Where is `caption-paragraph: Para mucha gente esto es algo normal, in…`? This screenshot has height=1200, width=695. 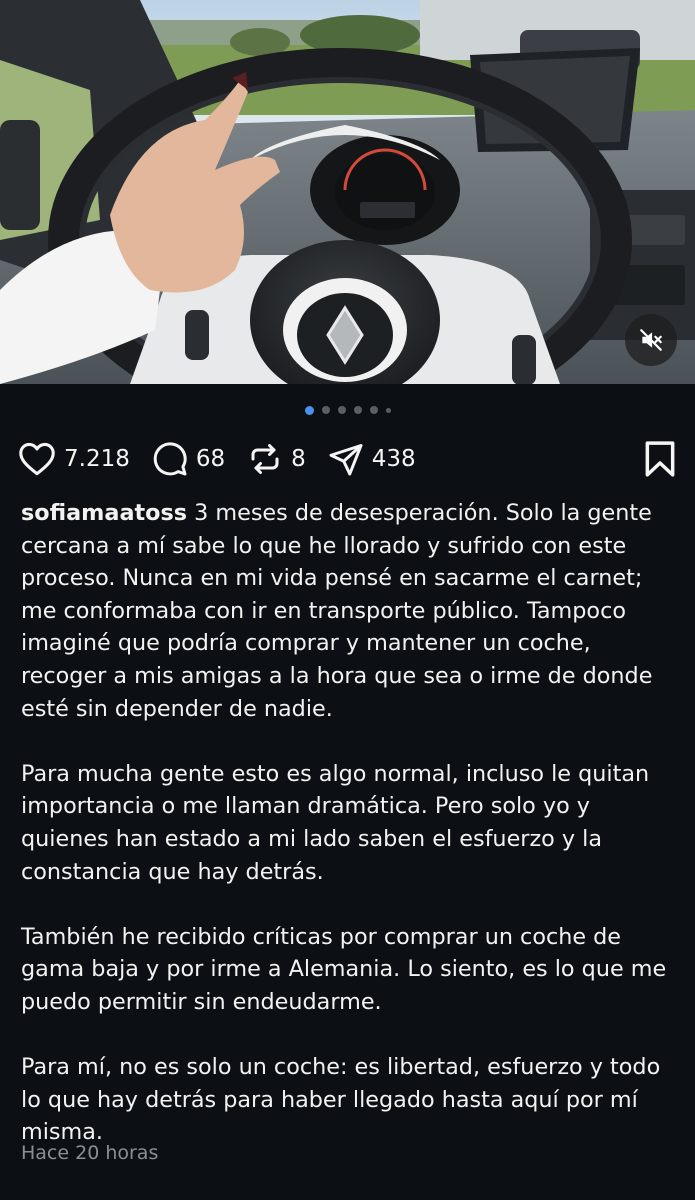 caption-paragraph: Para mucha gente esto es algo normal, in… is located at coordinates (335, 822).